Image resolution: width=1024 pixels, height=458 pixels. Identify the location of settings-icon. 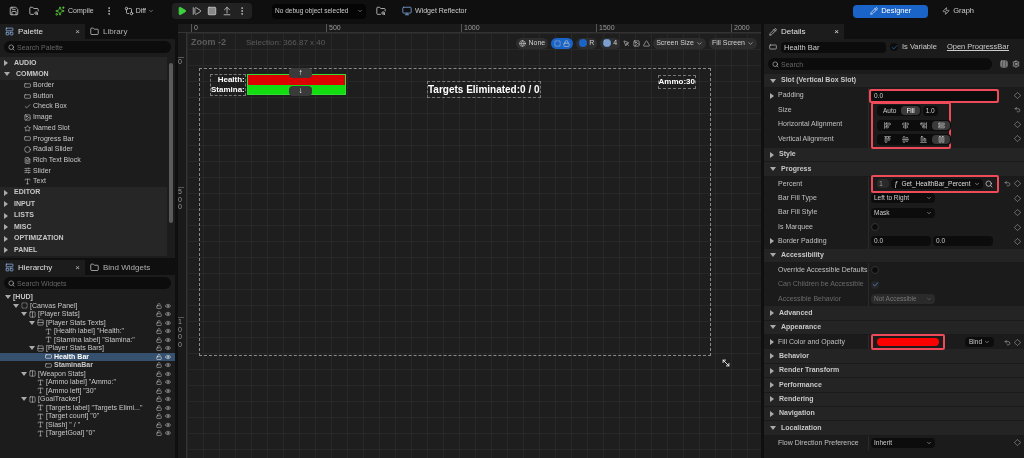
(1016, 64).